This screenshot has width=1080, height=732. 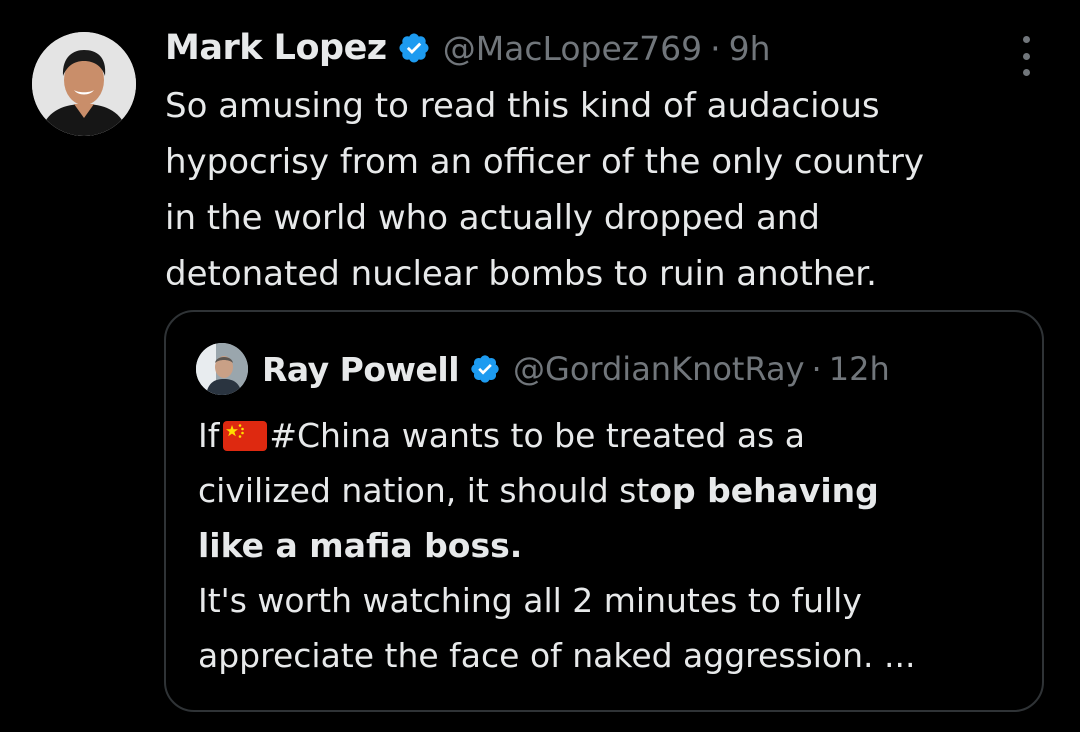 I want to click on quoted-author-name: Ray Powell, so click(x=361, y=369).